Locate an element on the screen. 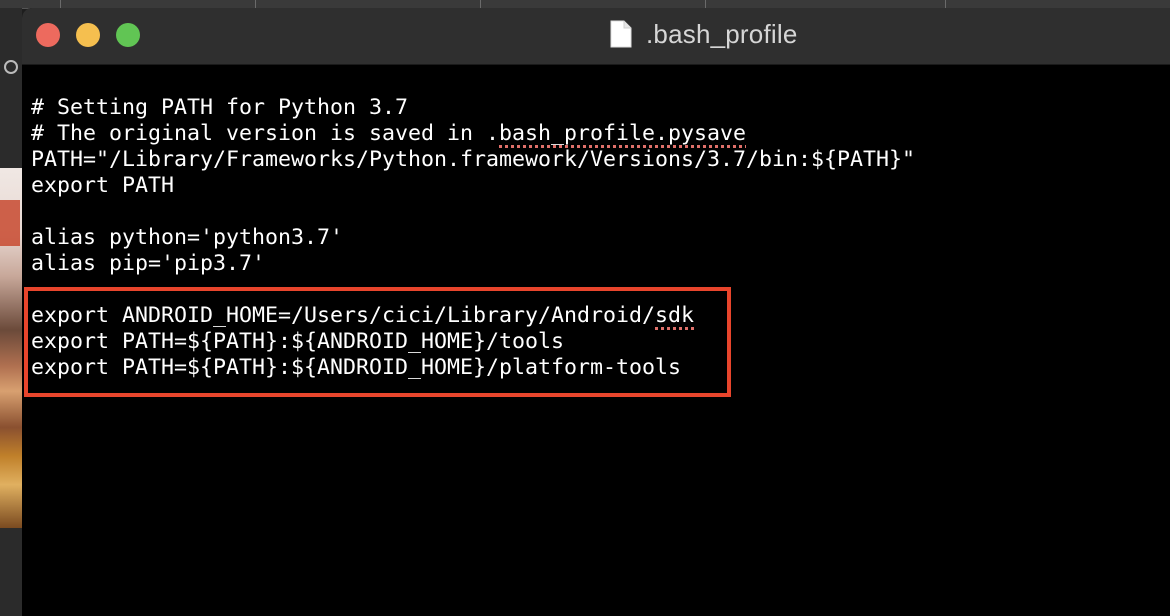  code-line: # Setting PATH for Python 3.7 is located at coordinates (219, 108).